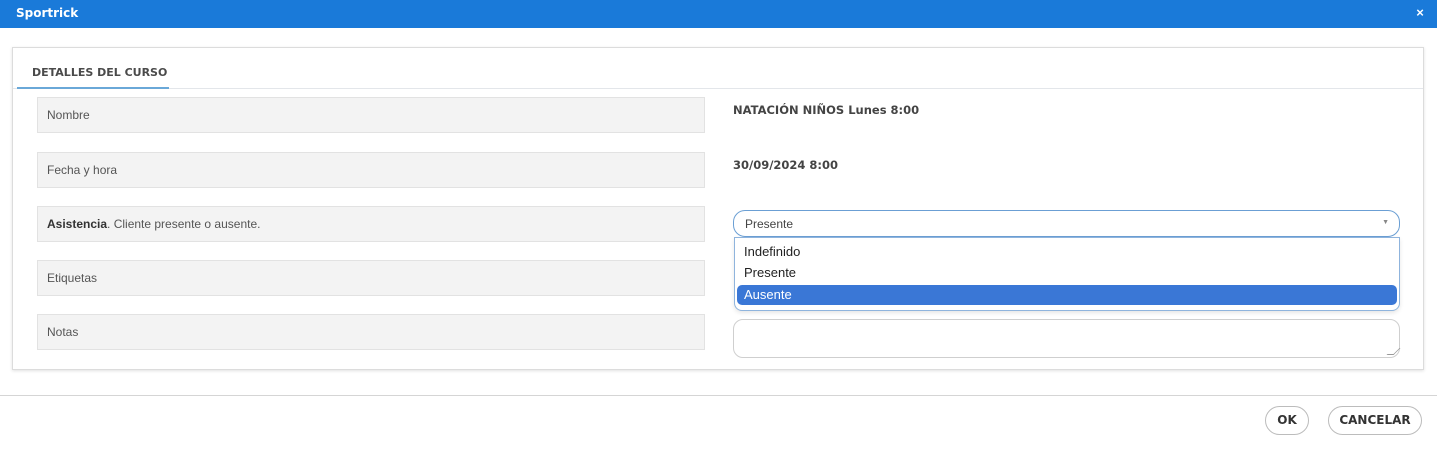 Image resolution: width=1437 pixels, height=451 pixels. What do you see at coordinates (826, 110) in the screenshot?
I see `nombre-value: NATACIÓN NIÑOS Lunes 8:00` at bounding box center [826, 110].